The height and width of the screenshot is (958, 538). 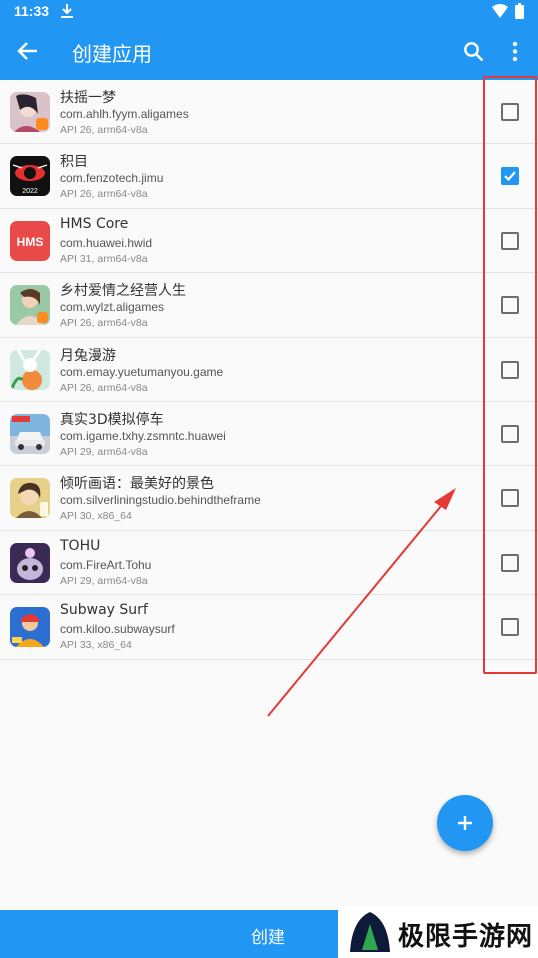 I want to click on app-package: com.igame.txhy.zsmntc.huawei, so click(x=143, y=435).